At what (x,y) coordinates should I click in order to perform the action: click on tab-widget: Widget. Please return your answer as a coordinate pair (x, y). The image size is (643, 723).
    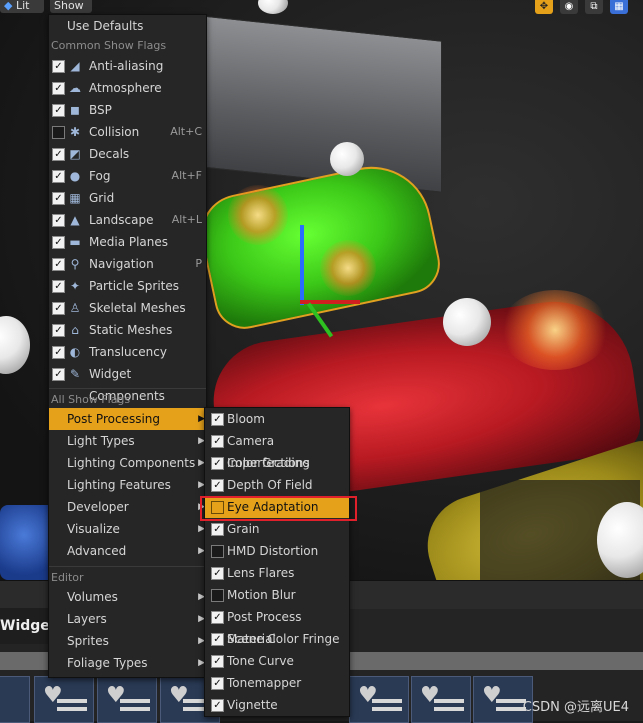
    Looking at the image, I should click on (28, 626).